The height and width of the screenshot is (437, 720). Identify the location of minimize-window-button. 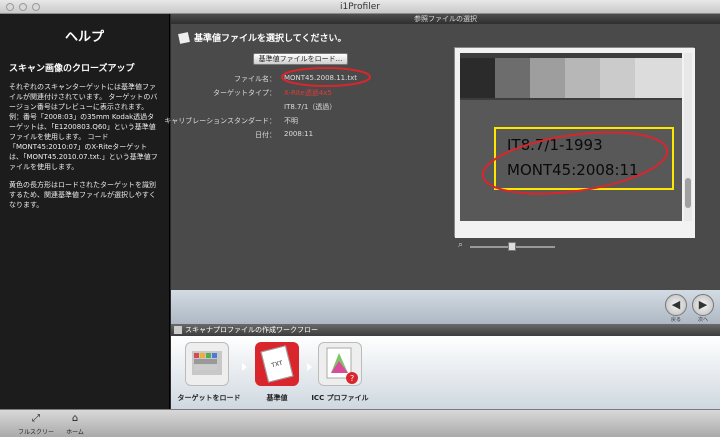
(23, 7).